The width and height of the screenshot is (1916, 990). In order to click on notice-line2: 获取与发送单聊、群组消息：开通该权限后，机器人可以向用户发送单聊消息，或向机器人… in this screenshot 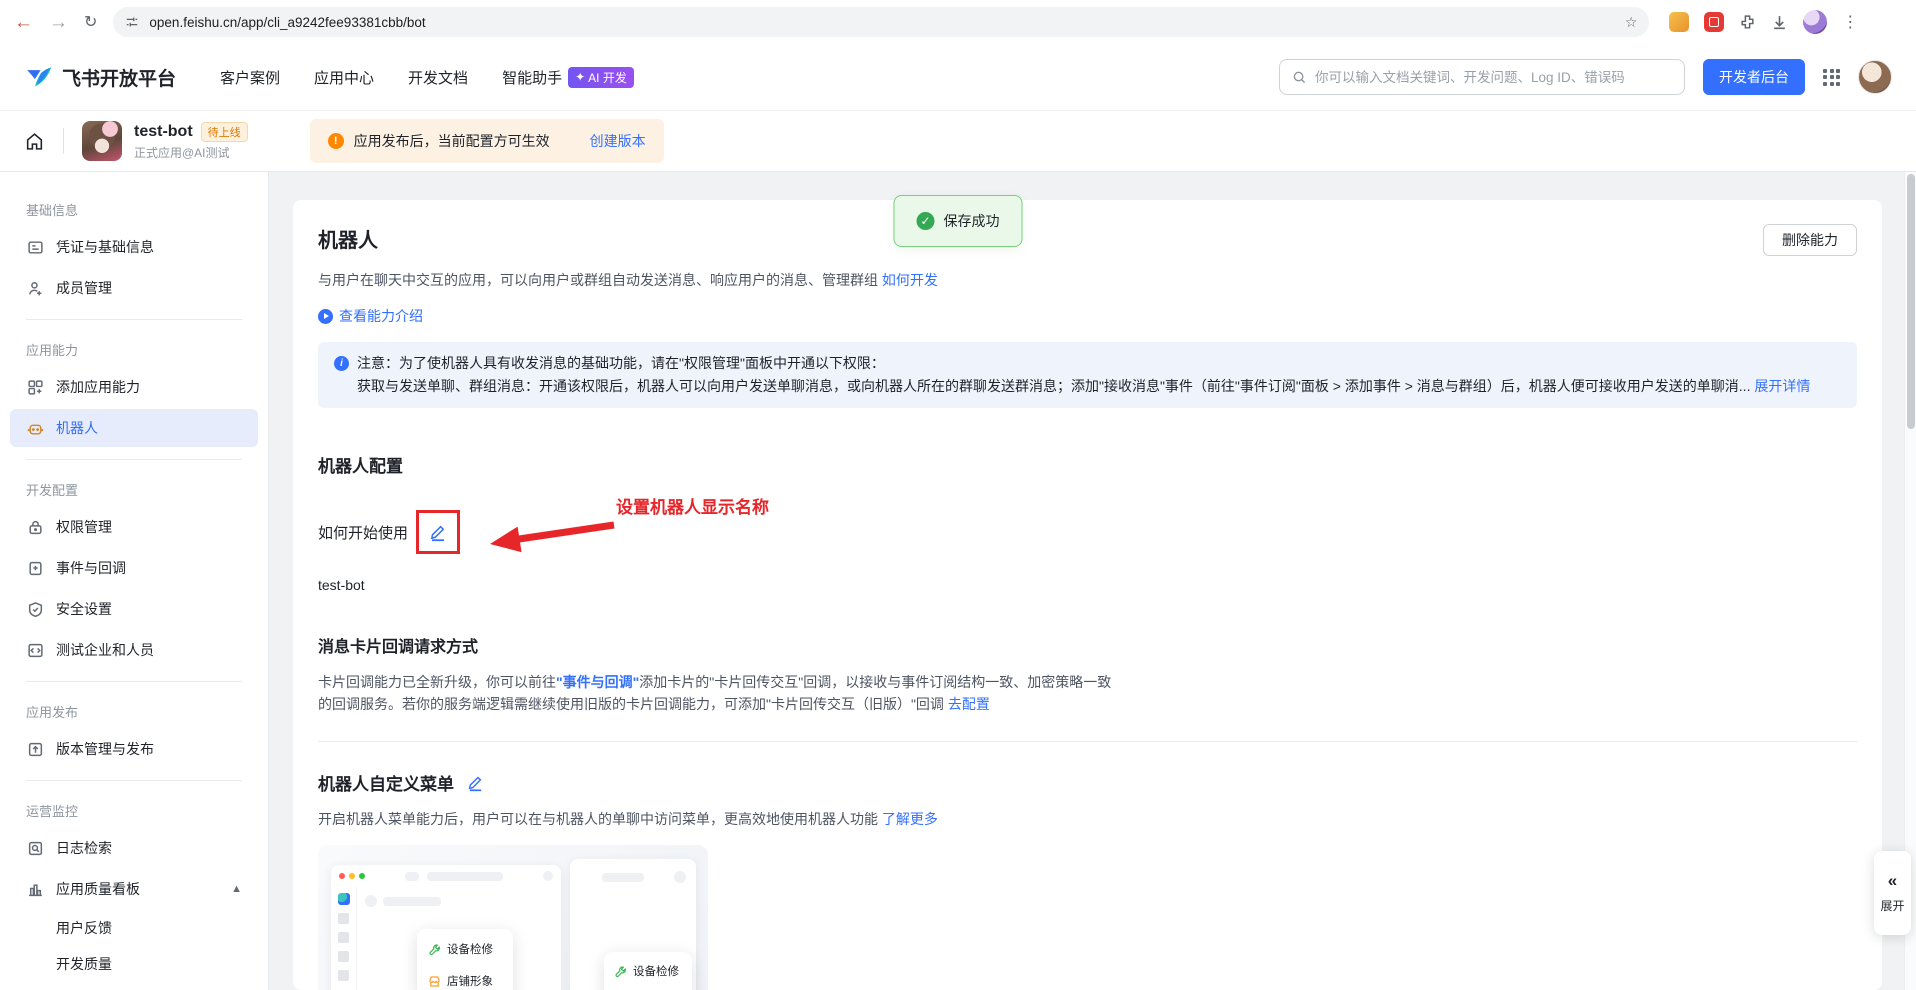, I will do `click(1054, 386)`.